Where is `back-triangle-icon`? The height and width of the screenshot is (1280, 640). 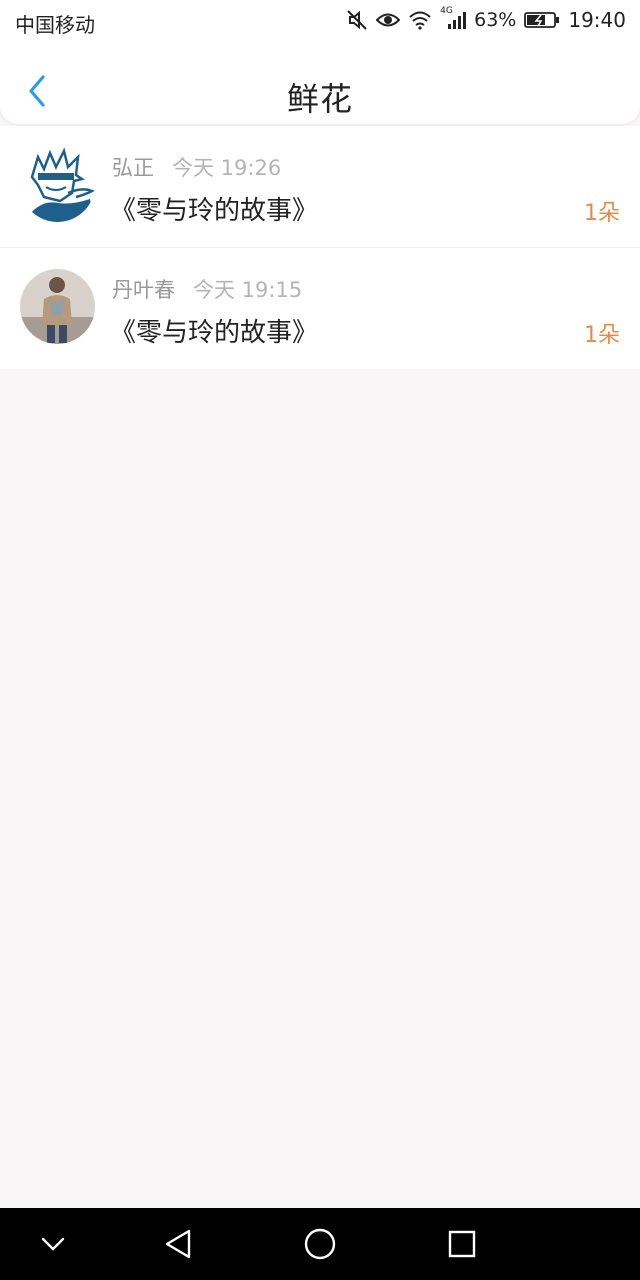
back-triangle-icon is located at coordinates (178, 1244).